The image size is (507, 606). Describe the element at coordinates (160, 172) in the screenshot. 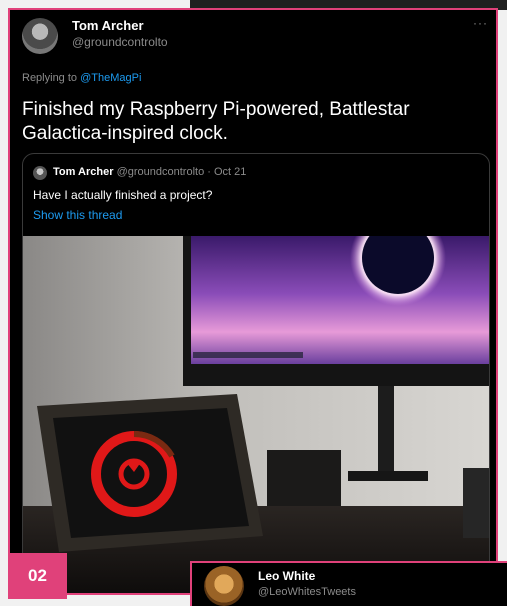

I see `quoted-author-handle: @groundcontrolto` at that location.